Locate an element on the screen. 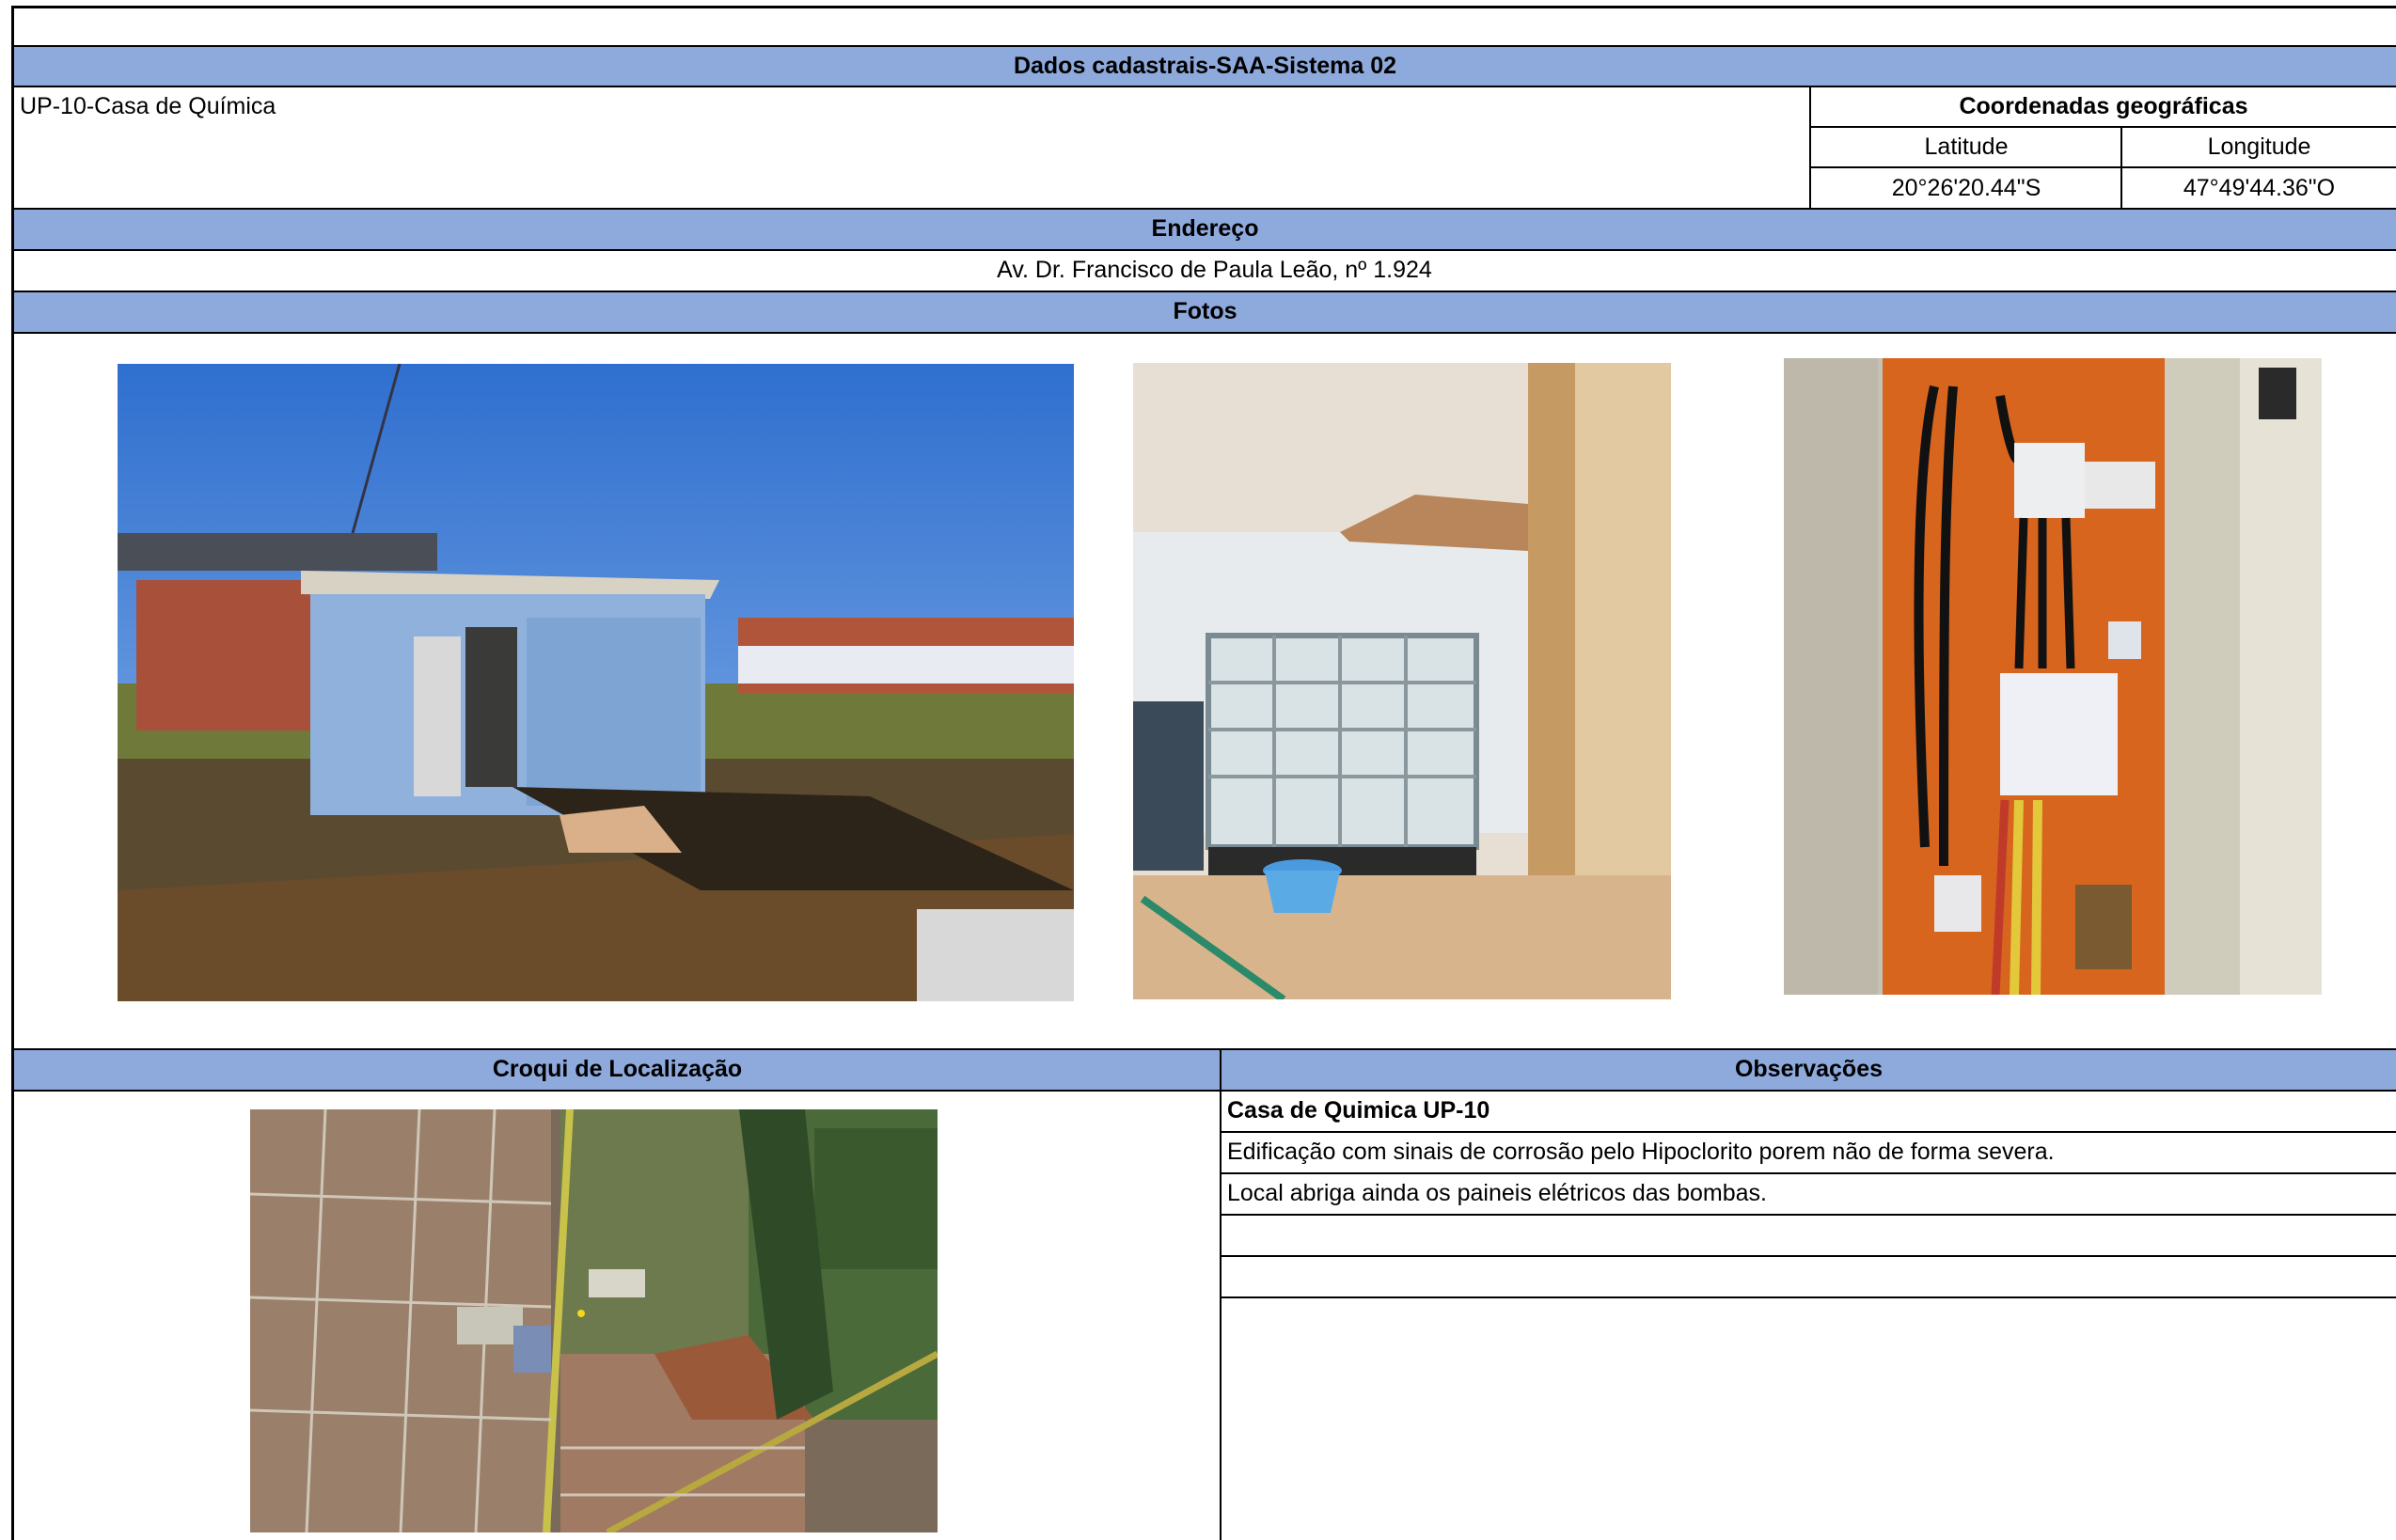 This screenshot has width=2396, height=1540. latitude-value: 20°26'20.44"S is located at coordinates (1966, 187).